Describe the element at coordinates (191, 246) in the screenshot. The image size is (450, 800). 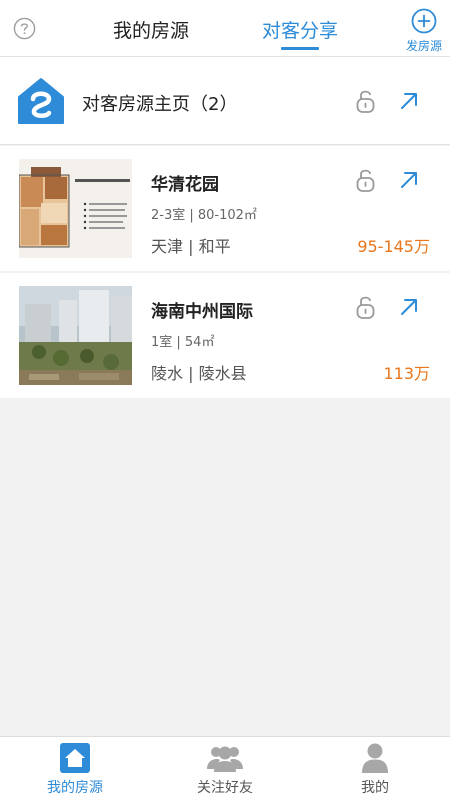
I see `listing-location: 天津 | 和平` at that location.